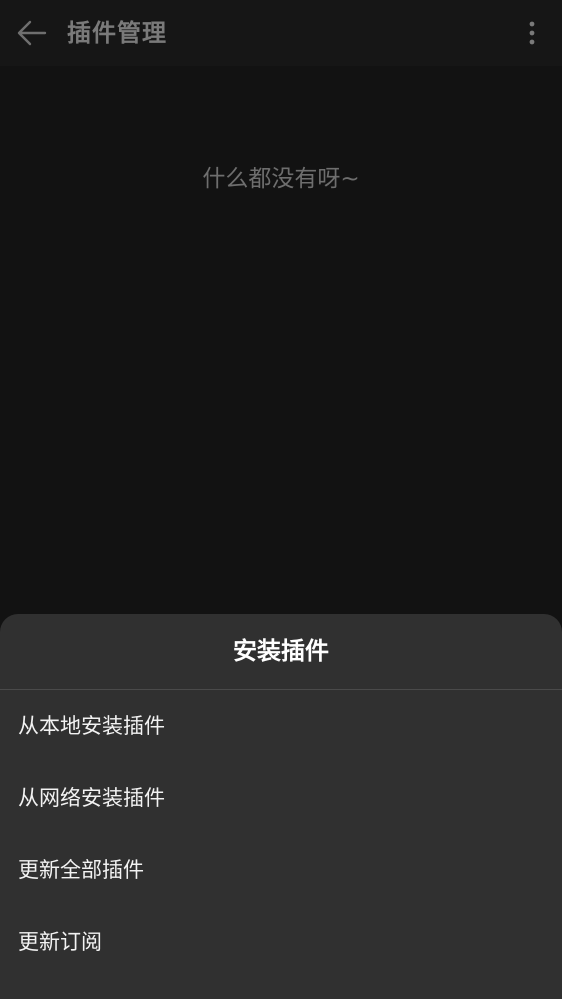 The height and width of the screenshot is (999, 562). Describe the element at coordinates (117, 33) in the screenshot. I see `page-title: 插件管理` at that location.